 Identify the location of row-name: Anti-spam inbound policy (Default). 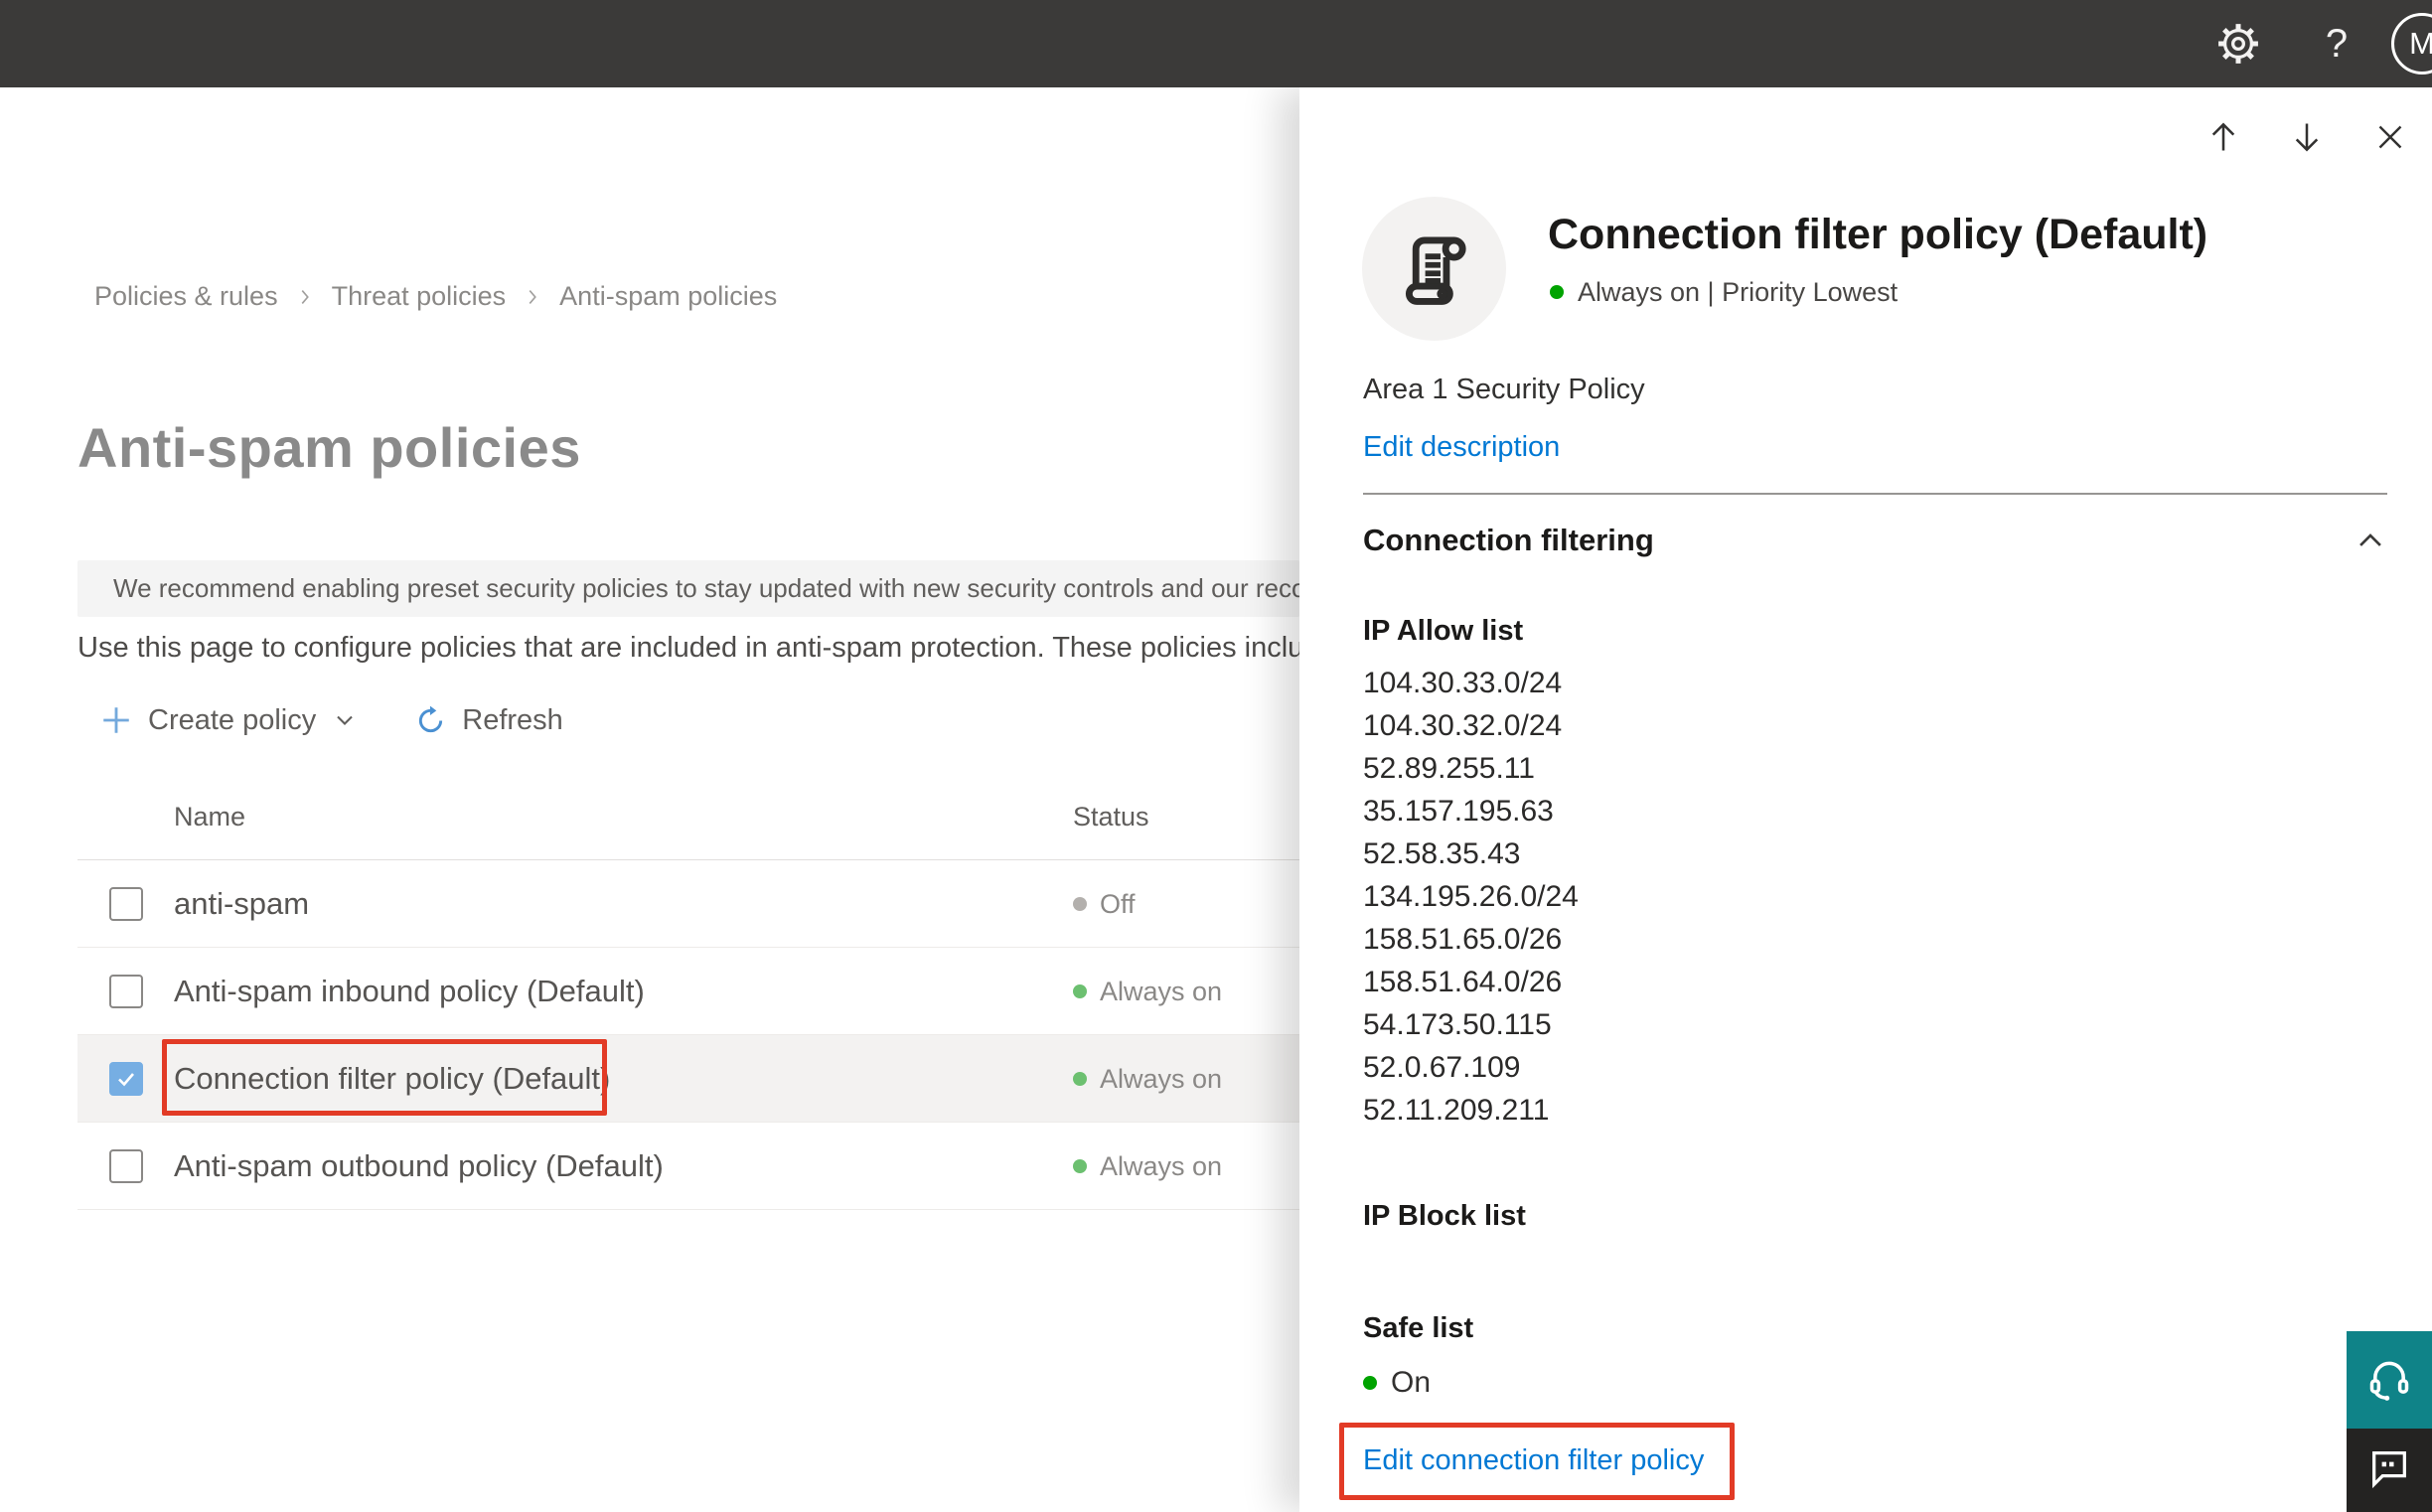
(409, 991).